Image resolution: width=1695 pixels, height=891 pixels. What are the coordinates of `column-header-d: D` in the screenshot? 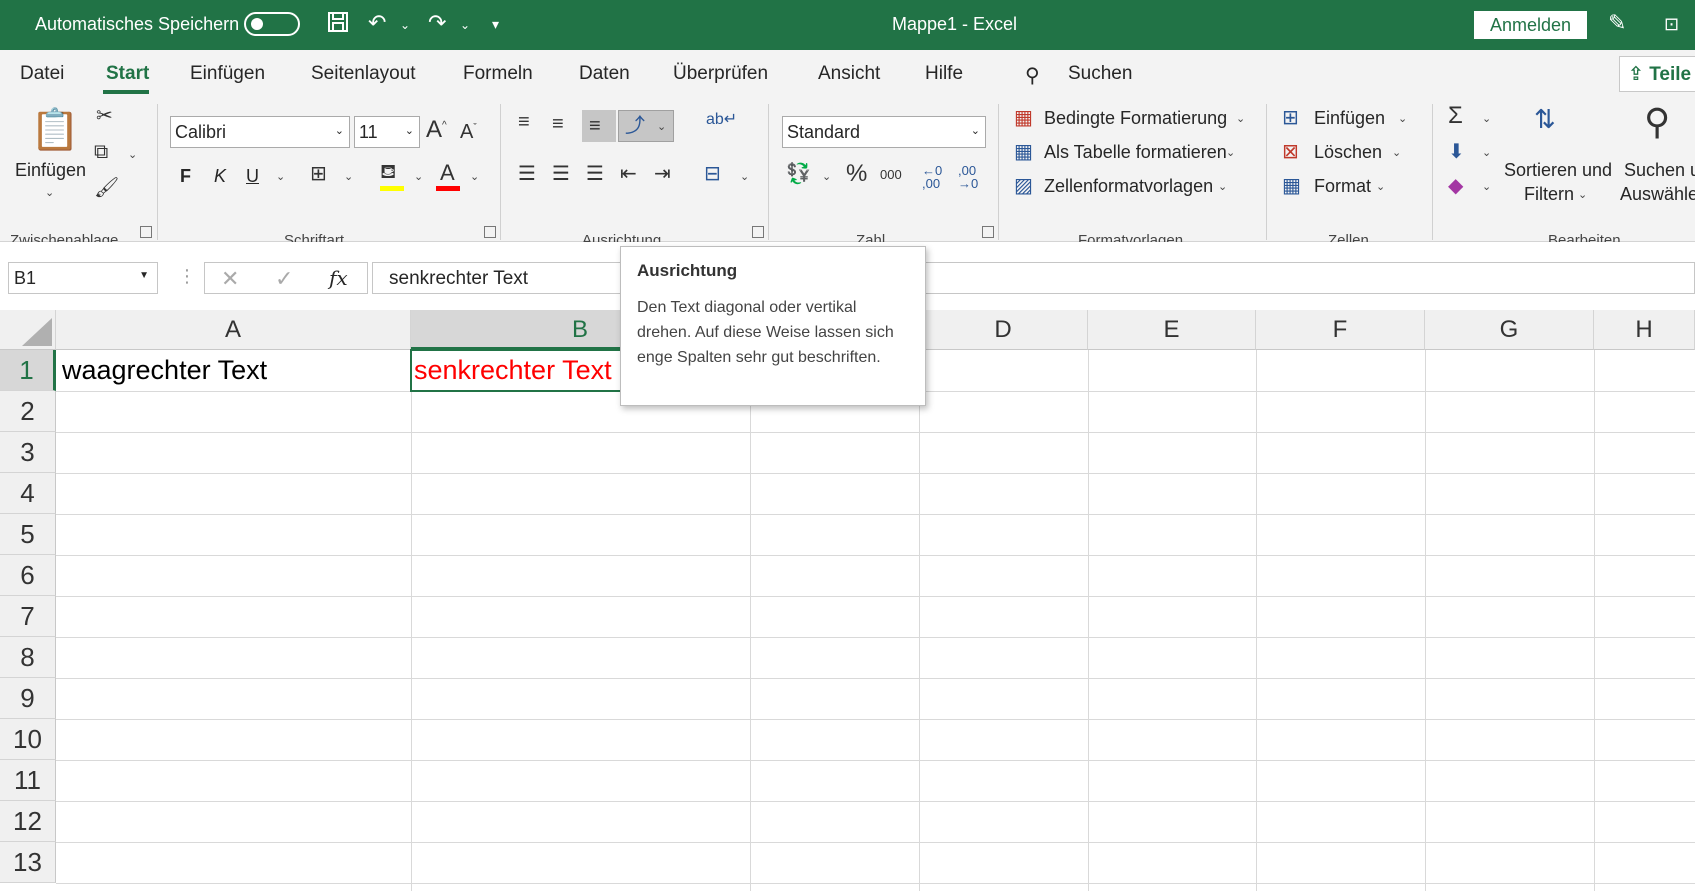 It's located at (1003, 330).